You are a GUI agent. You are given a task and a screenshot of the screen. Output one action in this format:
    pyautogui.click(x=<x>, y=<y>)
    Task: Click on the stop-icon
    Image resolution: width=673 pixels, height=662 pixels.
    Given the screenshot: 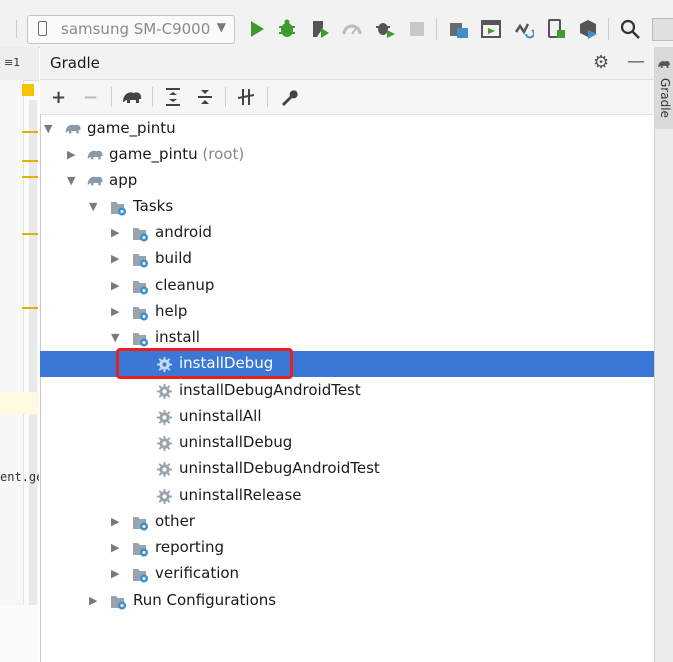 What is the action you would take?
    pyautogui.click(x=417, y=29)
    